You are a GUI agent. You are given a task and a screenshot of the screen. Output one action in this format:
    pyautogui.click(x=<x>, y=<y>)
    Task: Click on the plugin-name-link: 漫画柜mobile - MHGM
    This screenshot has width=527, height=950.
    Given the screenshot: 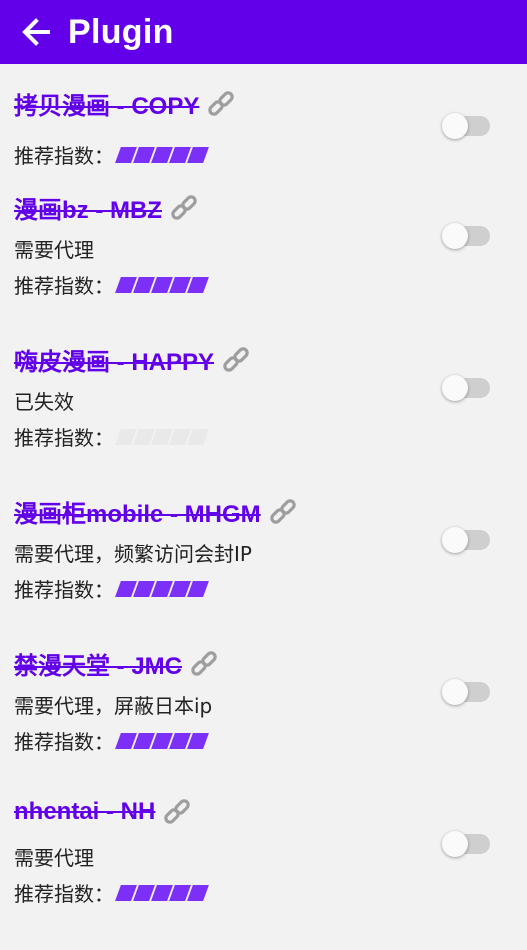 What is the action you would take?
    pyautogui.click(x=156, y=511)
    